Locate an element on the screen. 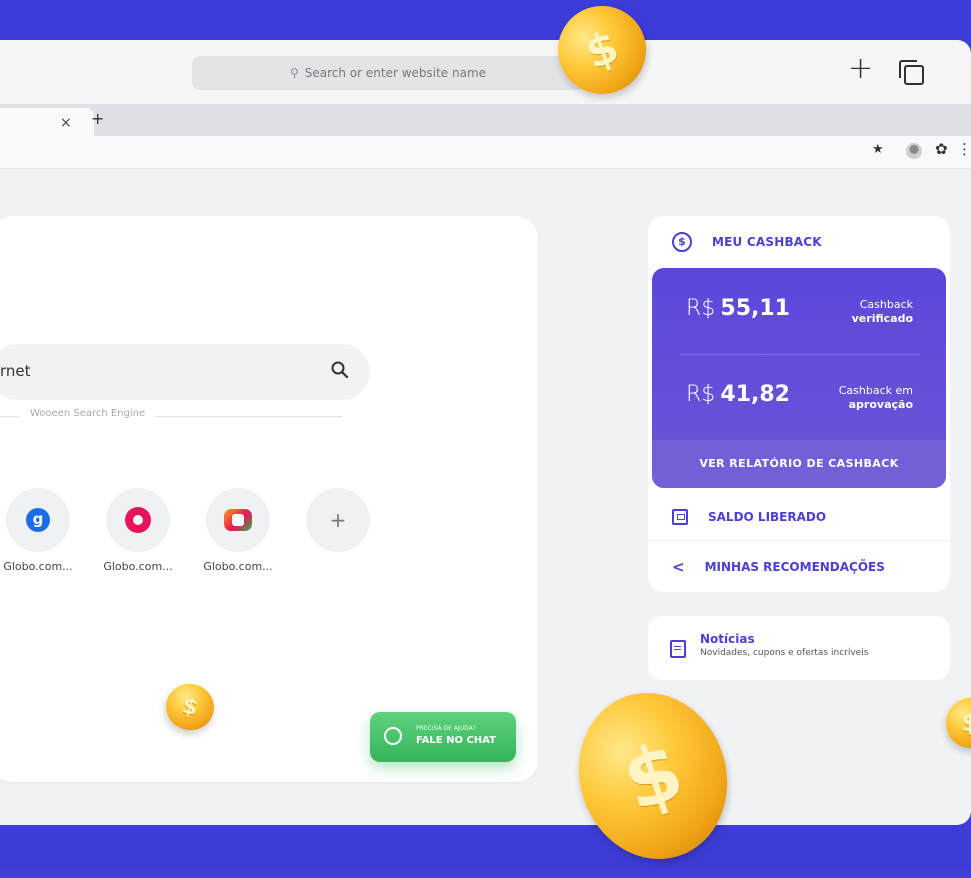 This screenshot has height=878, width=971. add-tab-icon: + is located at coordinates (97, 118).